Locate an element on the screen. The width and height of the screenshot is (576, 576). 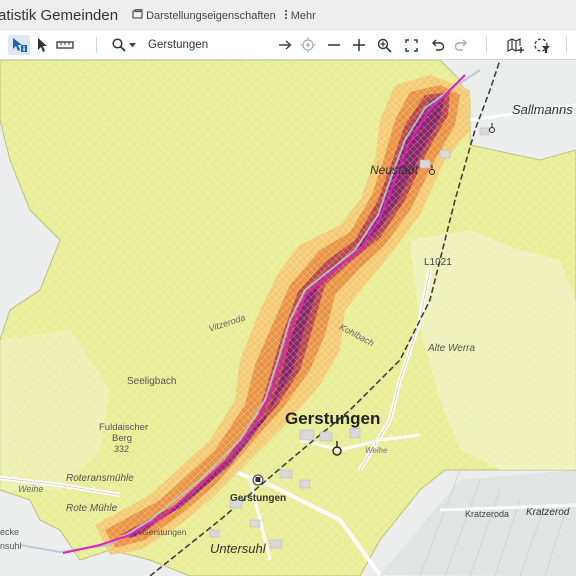
place-label-gerstungen: Gerstungen is located at coordinates (333, 418).